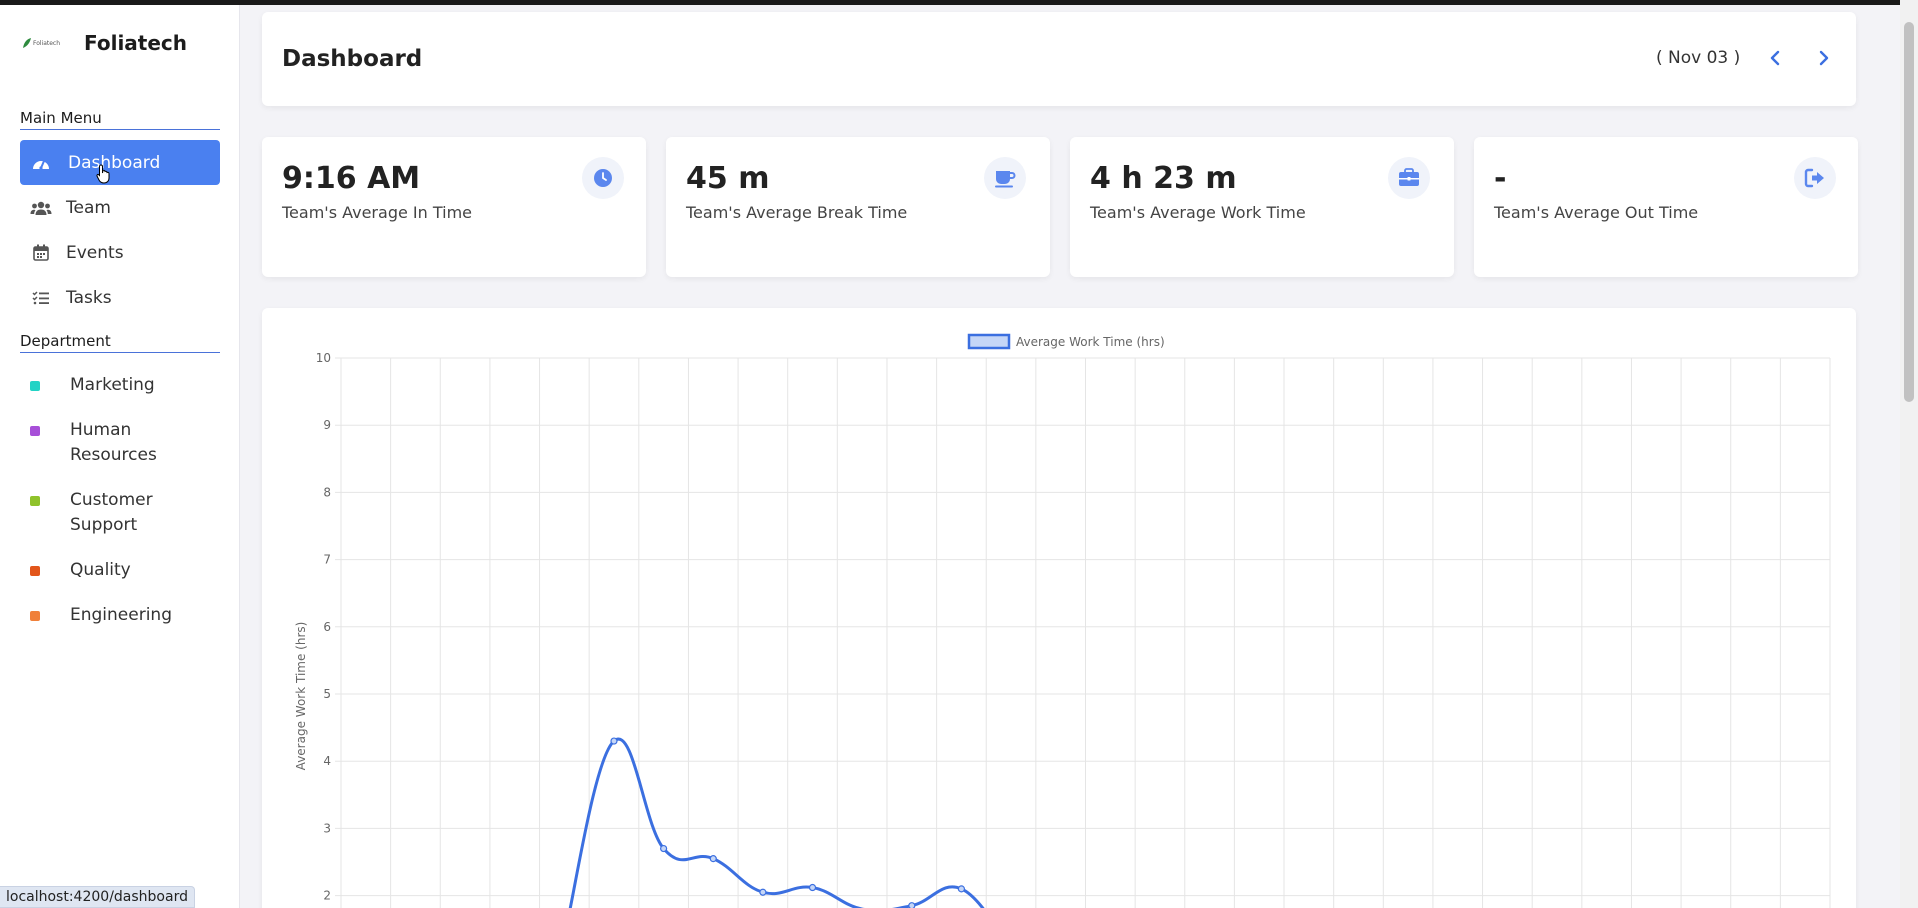 This screenshot has width=1918, height=908. Describe the element at coordinates (327, 828) in the screenshot. I see `y-tick-label: 3` at that location.